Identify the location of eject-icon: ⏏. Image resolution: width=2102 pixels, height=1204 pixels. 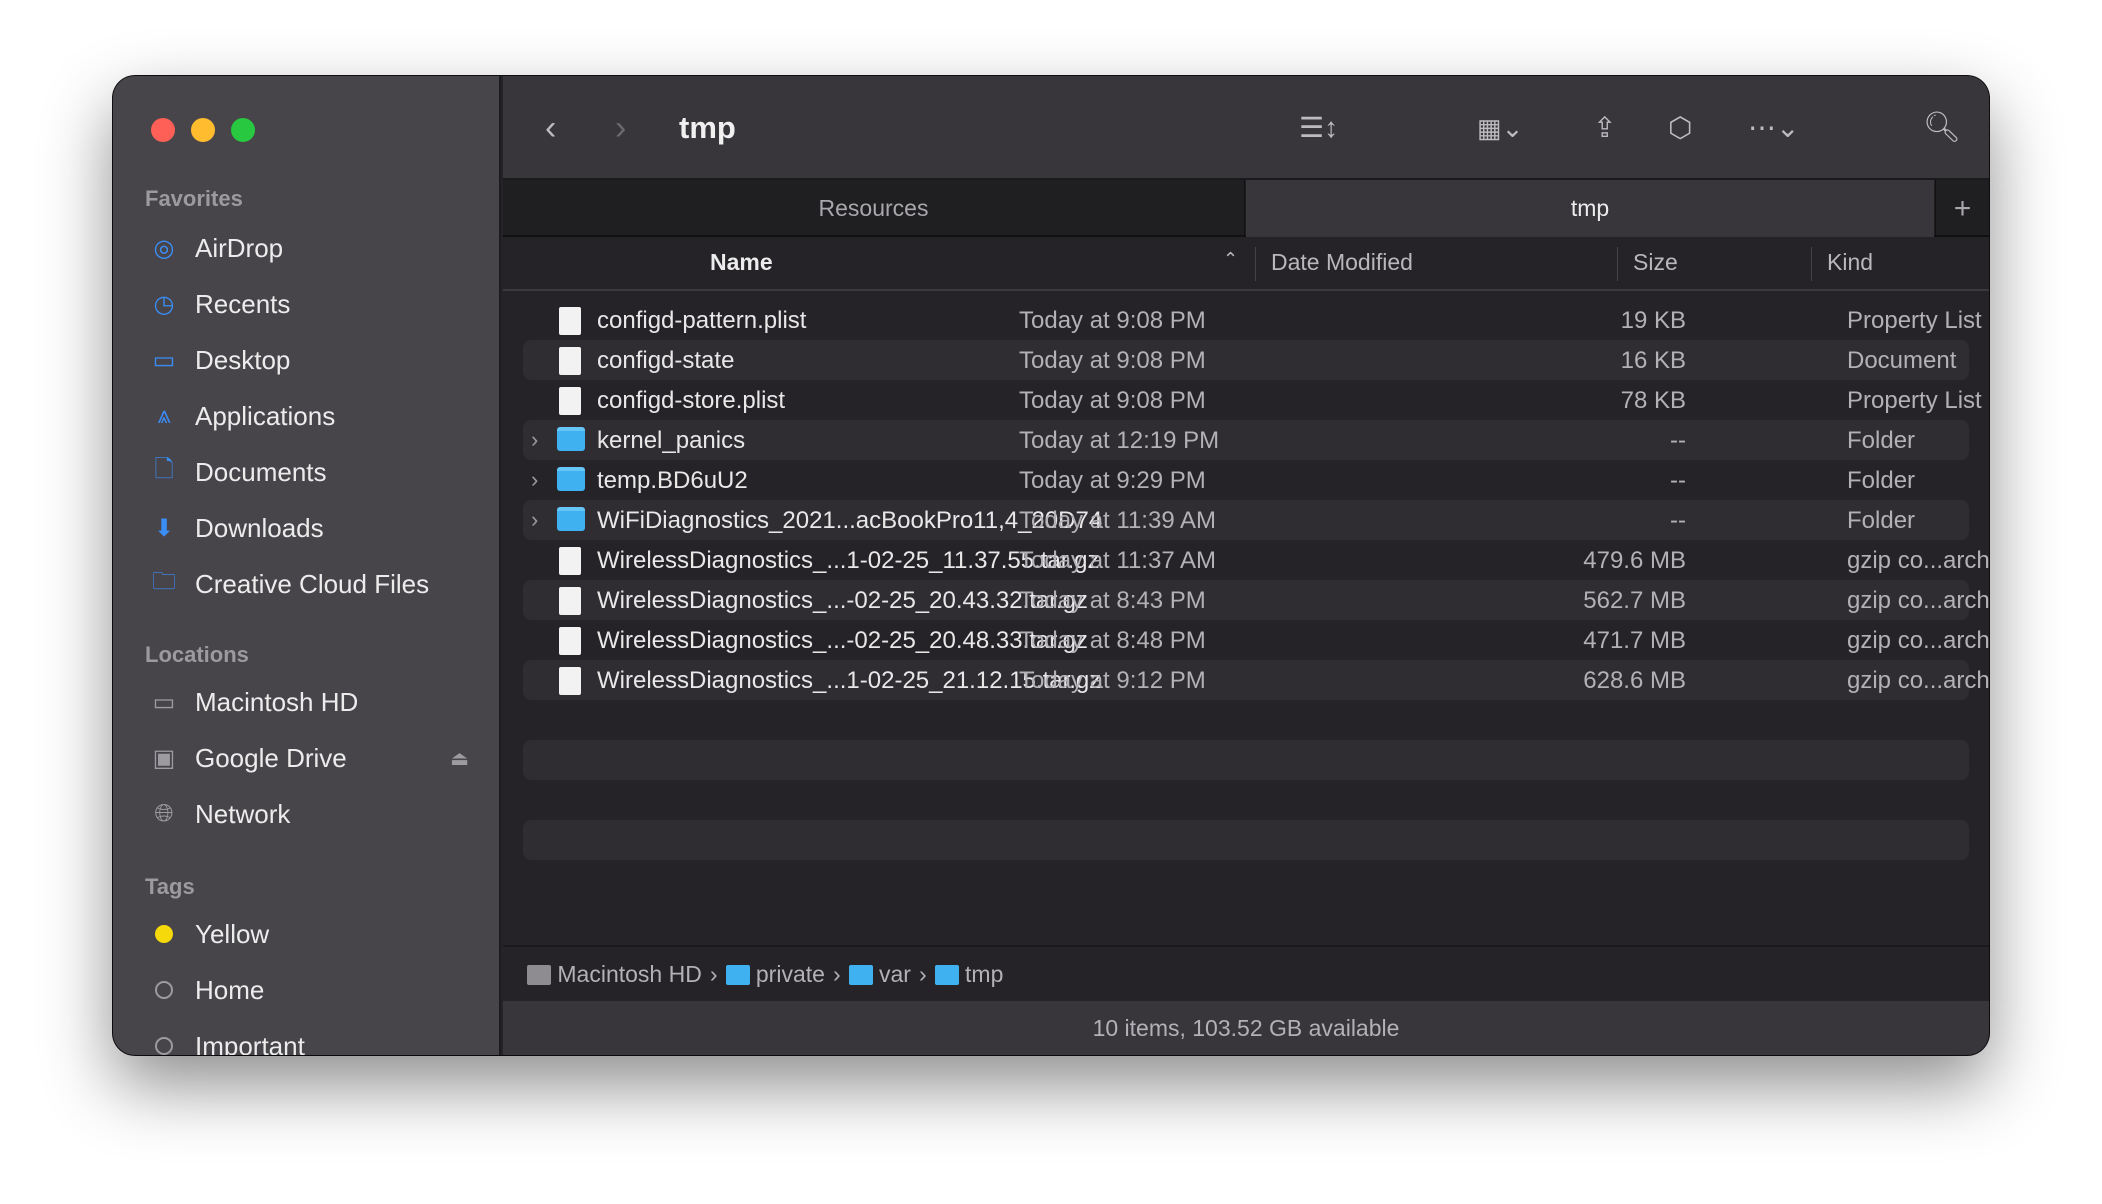
(459, 758).